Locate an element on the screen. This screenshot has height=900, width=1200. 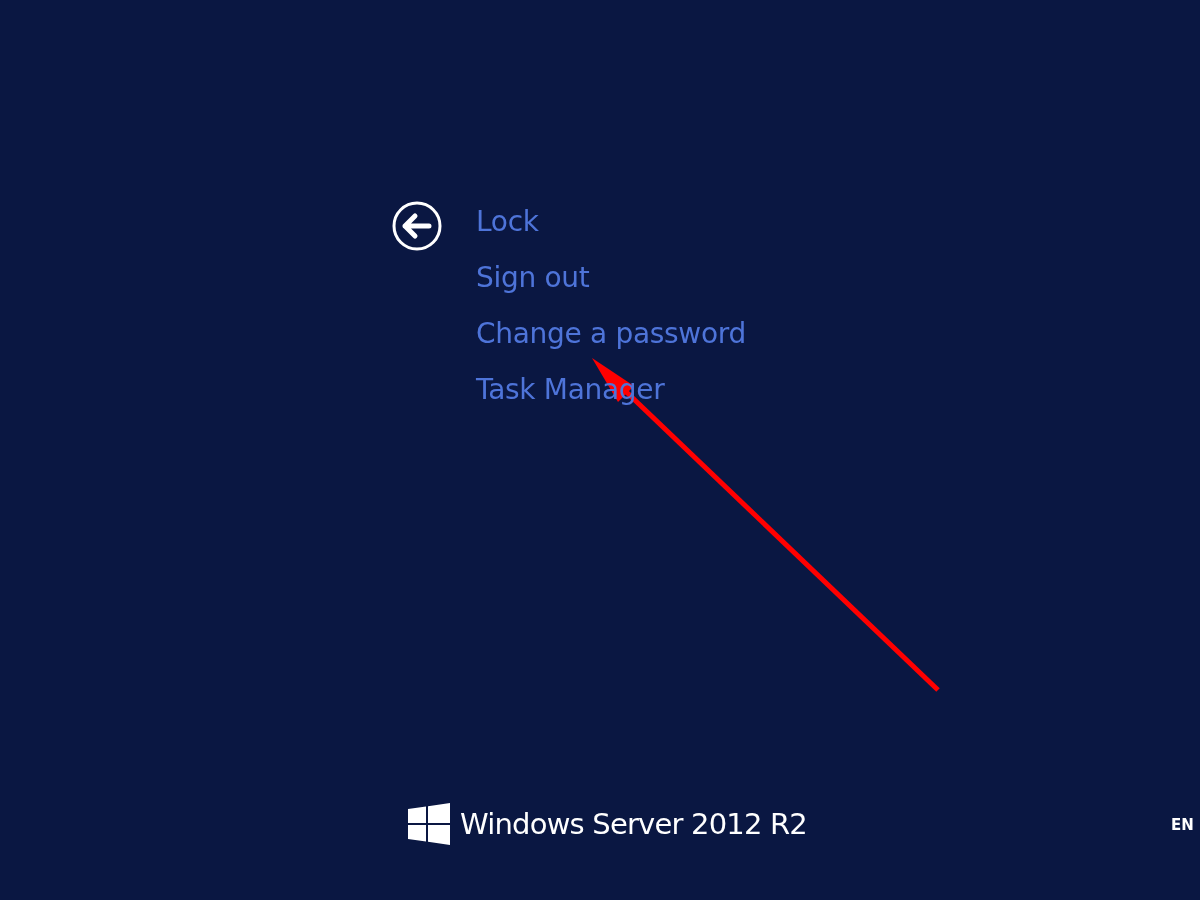
product-name: Windows Server 2012 R2 is located at coordinates (633, 824).